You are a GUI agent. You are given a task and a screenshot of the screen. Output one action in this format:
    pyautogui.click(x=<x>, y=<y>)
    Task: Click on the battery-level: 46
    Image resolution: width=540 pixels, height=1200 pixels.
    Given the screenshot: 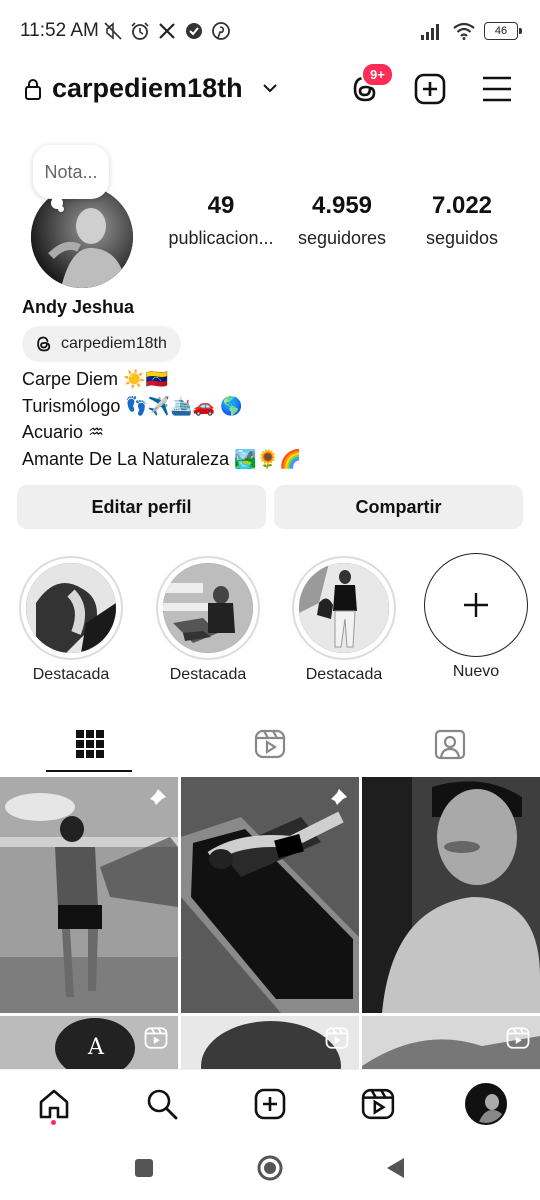 What is the action you would take?
    pyautogui.click(x=501, y=31)
    